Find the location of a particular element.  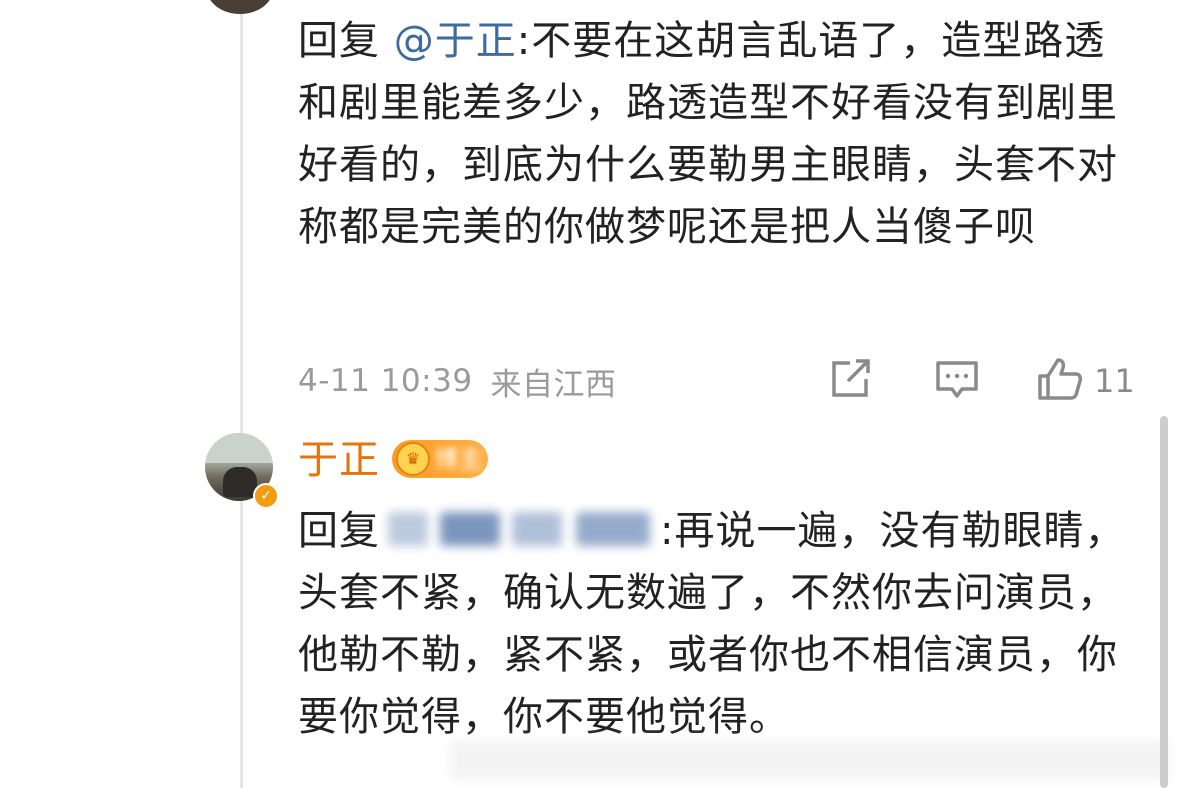

share-icon is located at coordinates (851, 381).